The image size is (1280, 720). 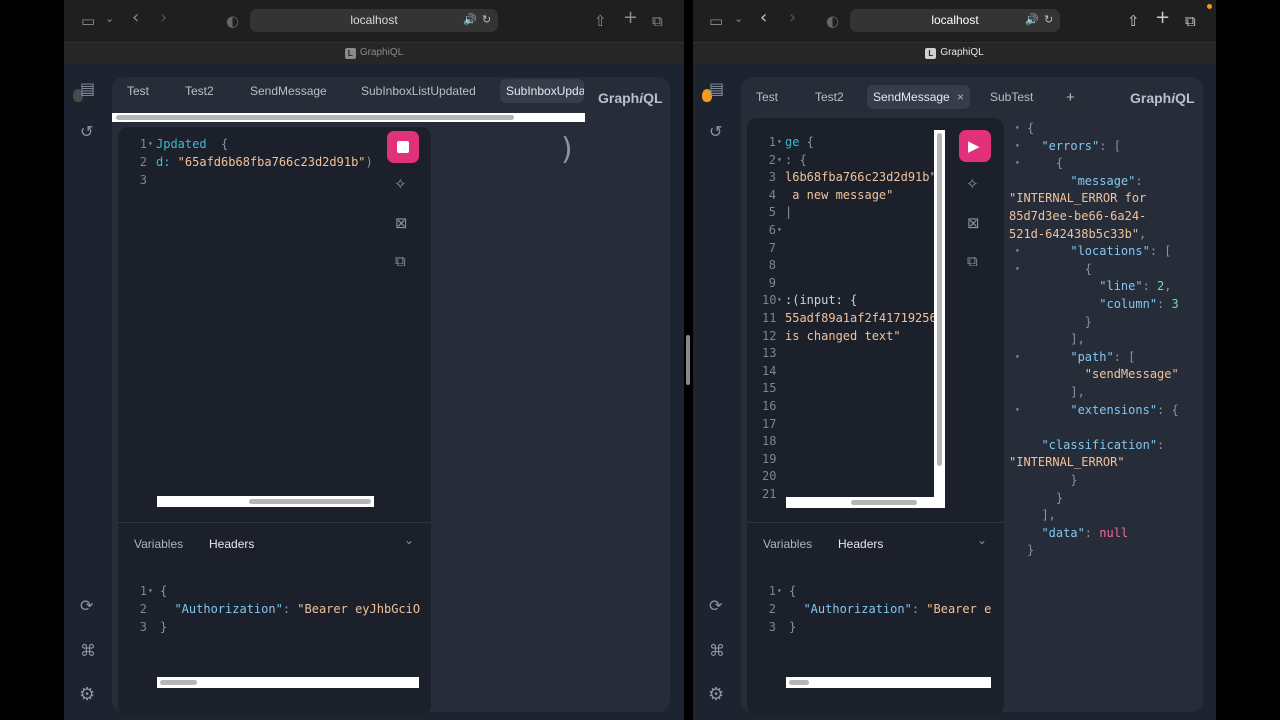 I want to click on run-button: ▶, so click(x=975, y=146).